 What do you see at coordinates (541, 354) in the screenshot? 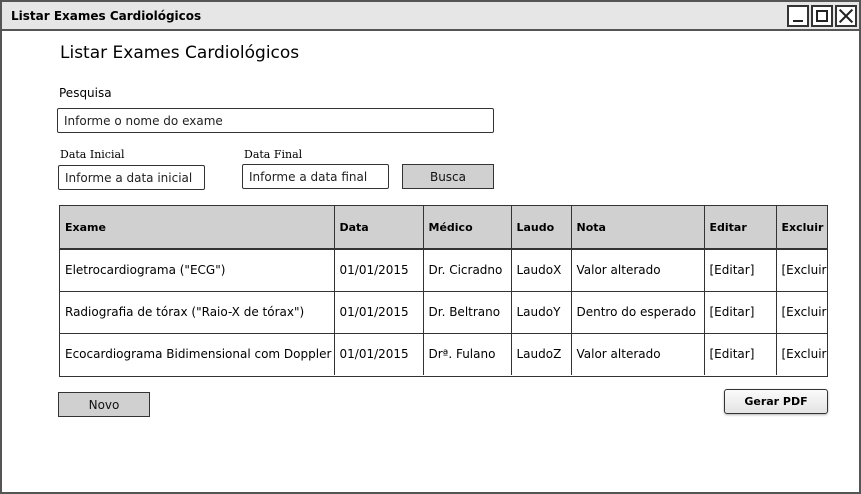
I see `cell-laudo: LaudoZ` at bounding box center [541, 354].